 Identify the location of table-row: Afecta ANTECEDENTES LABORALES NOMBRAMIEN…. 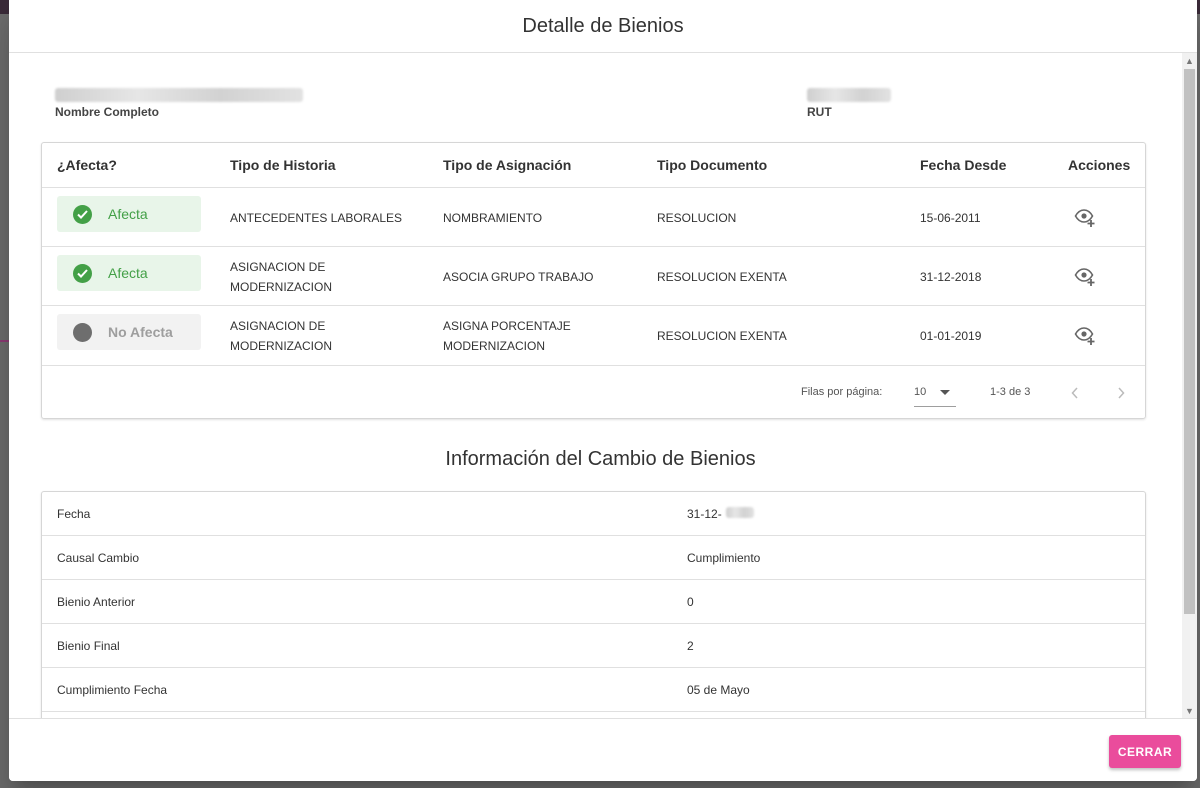
(593, 216).